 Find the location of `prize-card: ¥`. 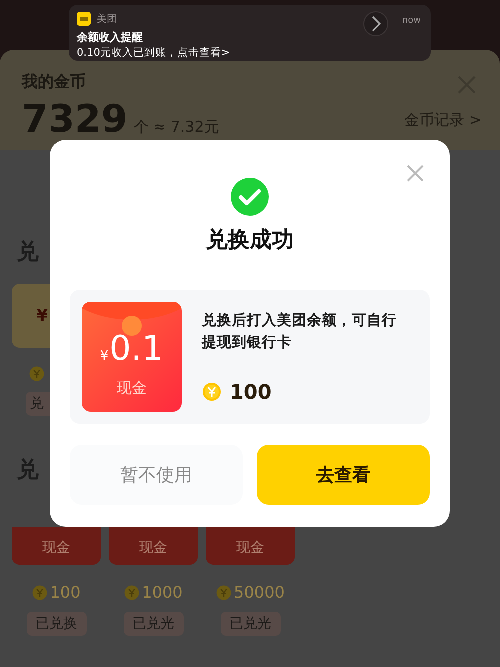

prize-card: ¥ is located at coordinates (31, 316).